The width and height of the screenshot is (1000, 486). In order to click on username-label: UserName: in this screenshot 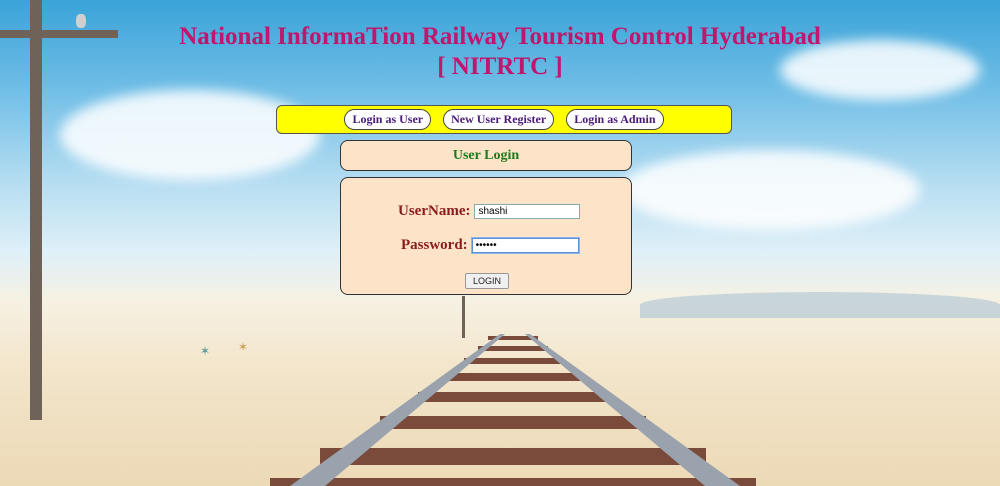, I will do `click(434, 211)`.